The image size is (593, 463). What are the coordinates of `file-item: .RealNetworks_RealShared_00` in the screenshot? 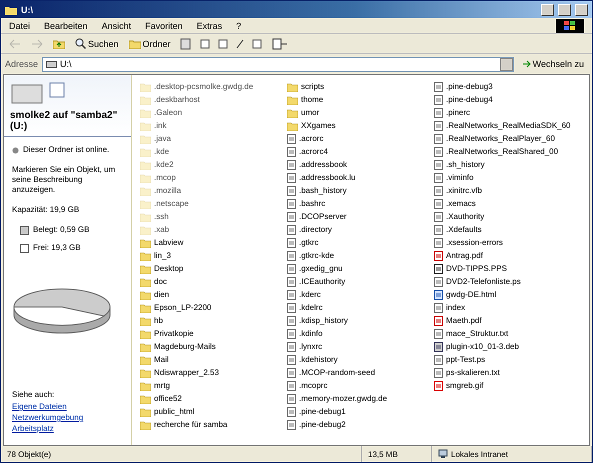 It's located at (507, 151).